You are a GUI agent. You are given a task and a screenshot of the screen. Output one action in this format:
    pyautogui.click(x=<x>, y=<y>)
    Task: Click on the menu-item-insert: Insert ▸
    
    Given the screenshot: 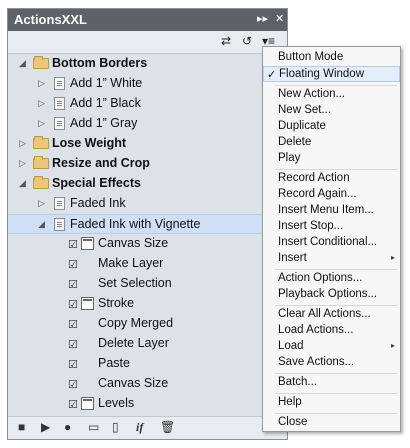 What is the action you would take?
    pyautogui.click(x=331, y=259)
    